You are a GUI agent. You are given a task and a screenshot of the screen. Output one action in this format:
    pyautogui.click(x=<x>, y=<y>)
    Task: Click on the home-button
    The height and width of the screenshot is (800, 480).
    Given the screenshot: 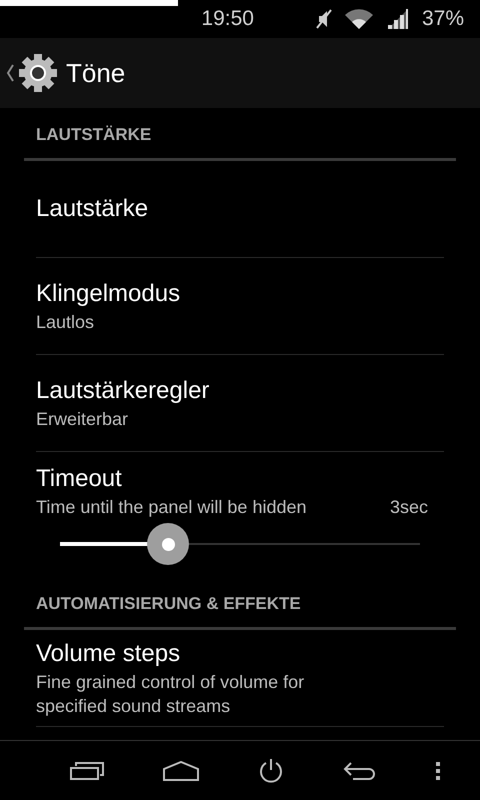 What is the action you would take?
    pyautogui.click(x=180, y=770)
    